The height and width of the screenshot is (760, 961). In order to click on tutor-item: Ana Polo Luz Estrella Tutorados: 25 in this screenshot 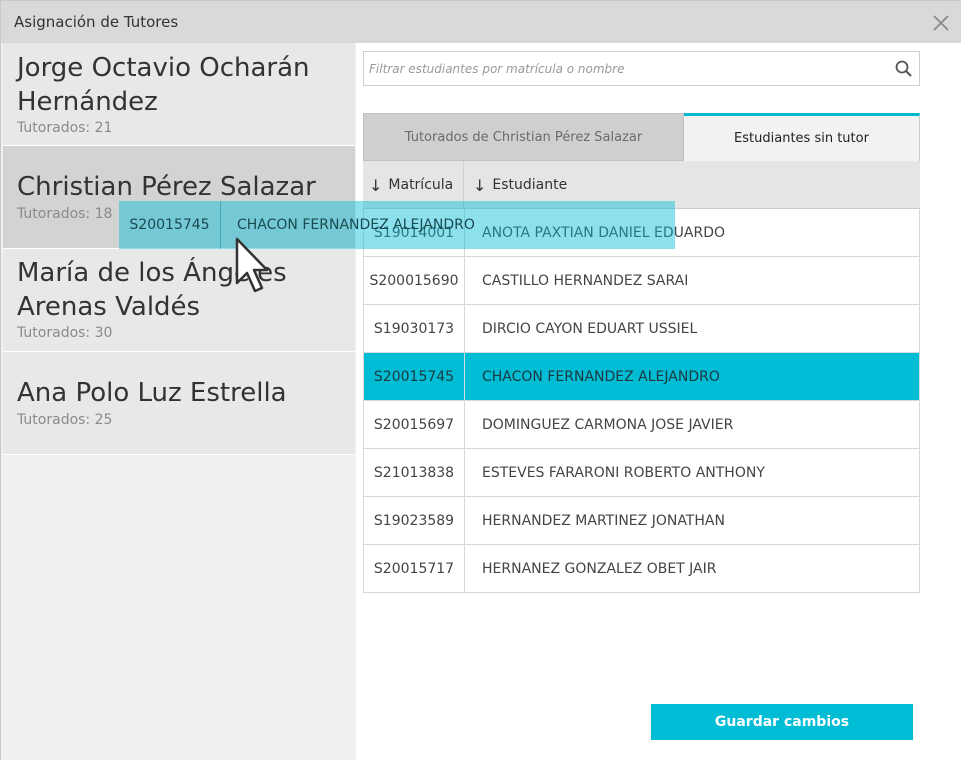, I will do `click(179, 403)`.